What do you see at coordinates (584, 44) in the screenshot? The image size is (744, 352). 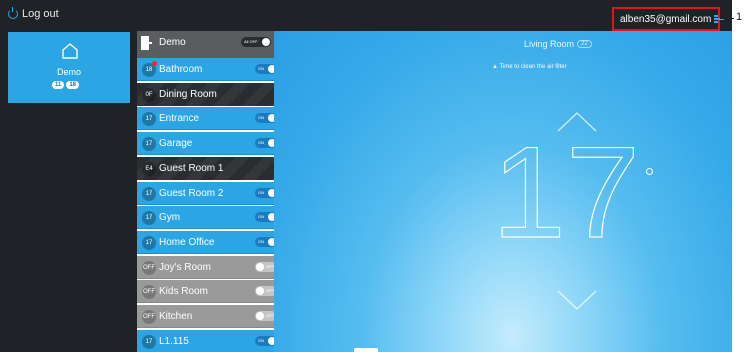 I see `room-current-temp: 22` at bounding box center [584, 44].